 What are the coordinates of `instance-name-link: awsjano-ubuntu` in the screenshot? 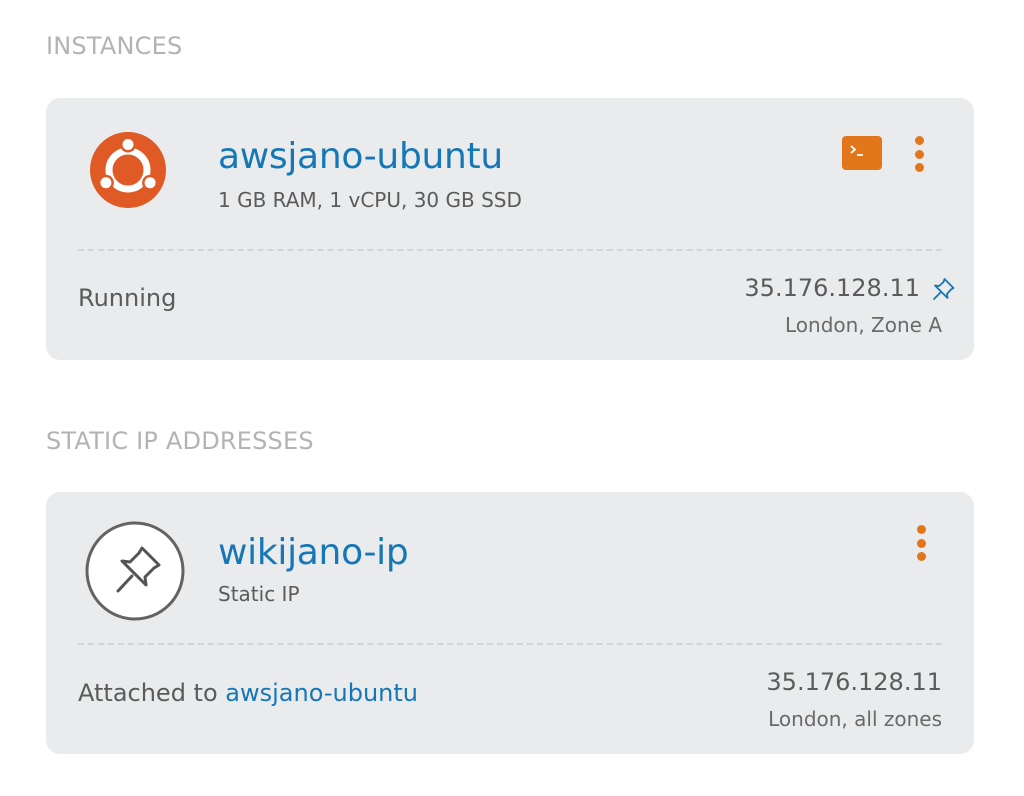 It's located at (360, 156).